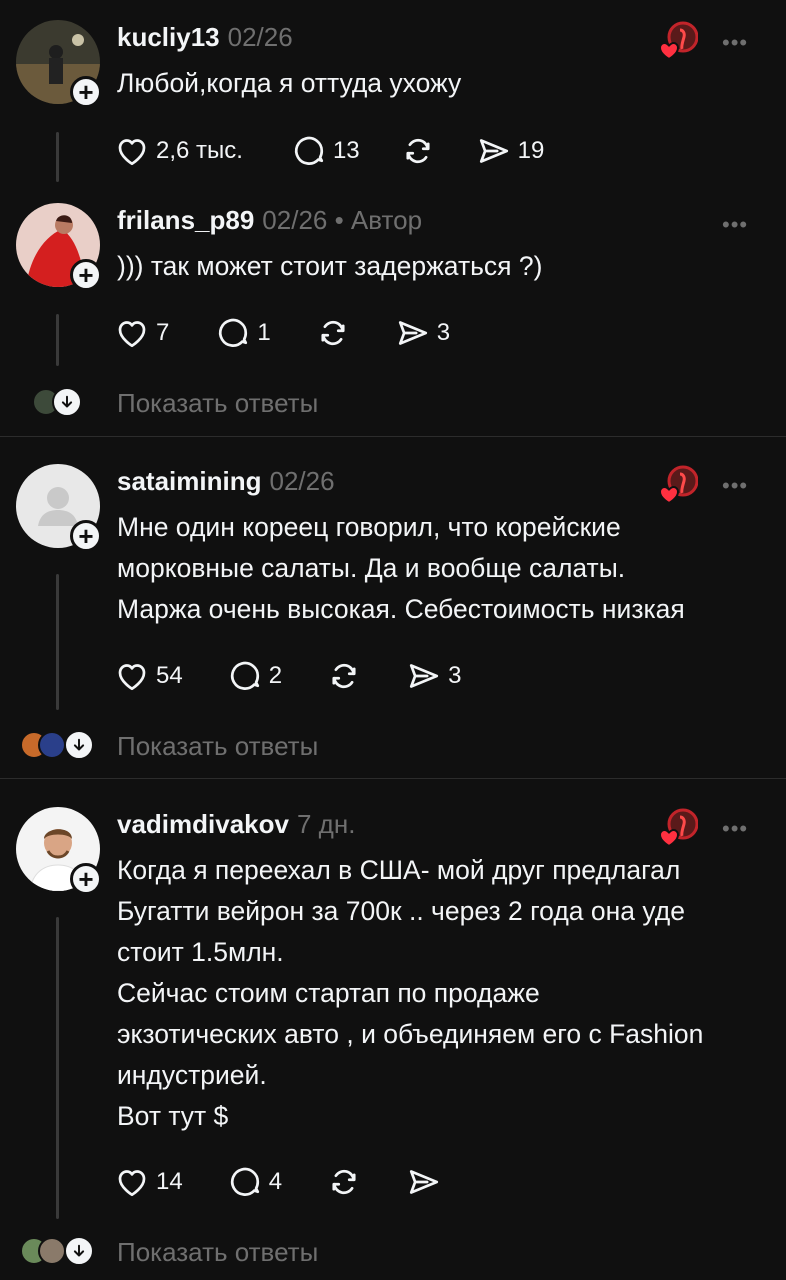 The height and width of the screenshot is (1280, 786). I want to click on action-bar: 2,6 тыс. 13 19, so click(329, 151).